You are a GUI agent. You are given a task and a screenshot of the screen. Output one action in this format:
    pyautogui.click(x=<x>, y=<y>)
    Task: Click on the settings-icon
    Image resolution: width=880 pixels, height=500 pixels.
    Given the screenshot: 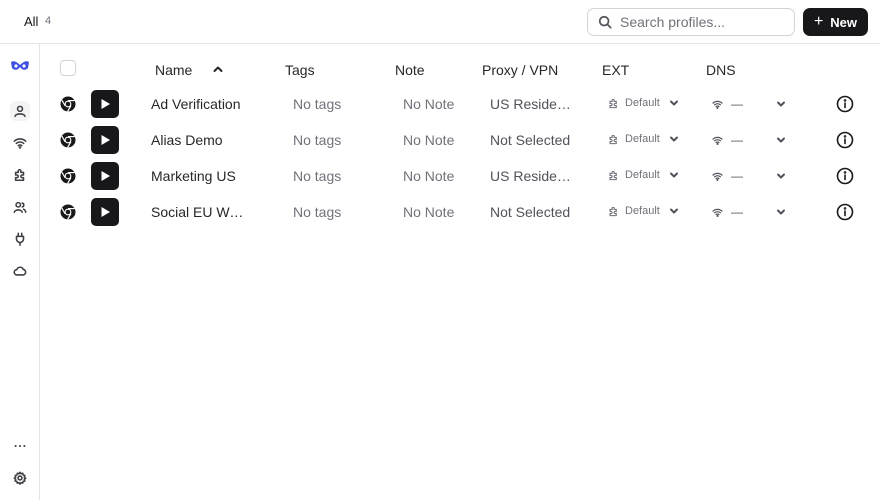 What is the action you would take?
    pyautogui.click(x=20, y=478)
    